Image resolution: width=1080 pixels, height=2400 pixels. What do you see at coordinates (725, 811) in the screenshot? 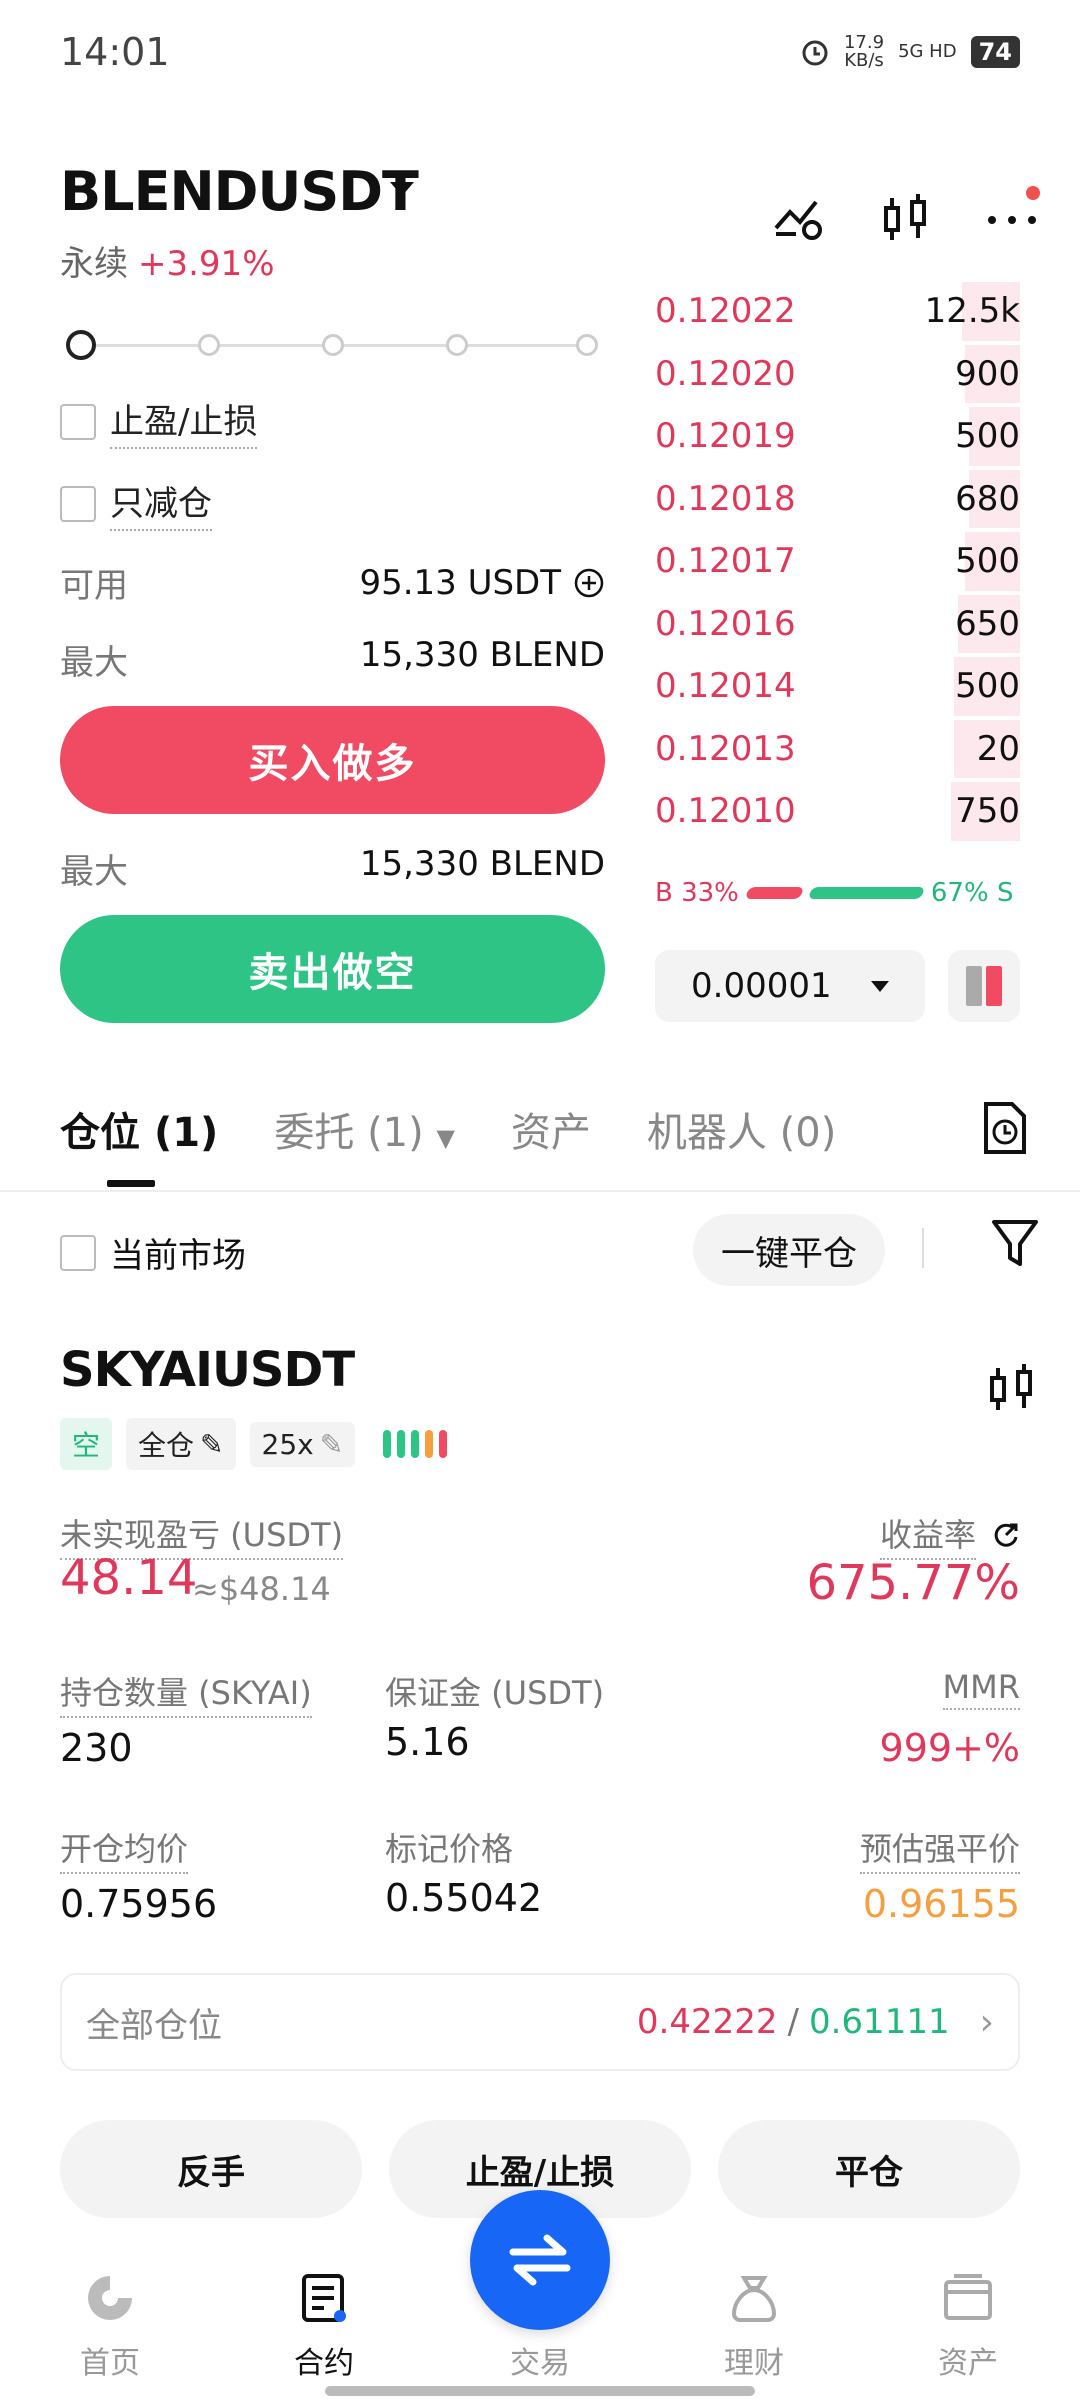
I see `ask-price: 0.12010` at bounding box center [725, 811].